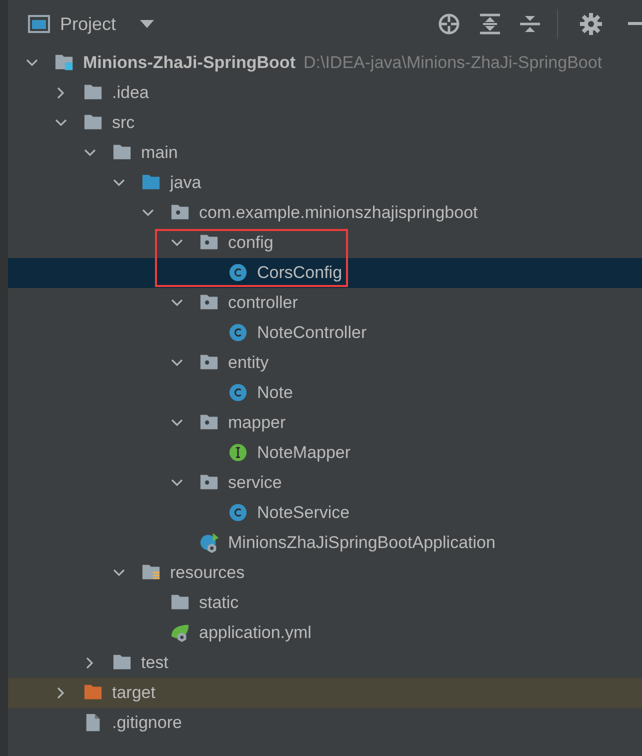  What do you see at coordinates (325, 93) in the screenshot?
I see `tree-row: .idea` at bounding box center [325, 93].